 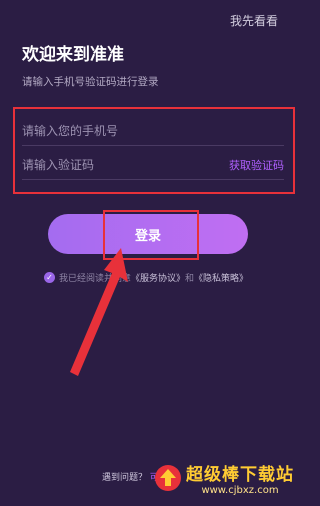 What do you see at coordinates (240, 490) in the screenshot?
I see `watermark-url: www.cjbxz.com` at bounding box center [240, 490].